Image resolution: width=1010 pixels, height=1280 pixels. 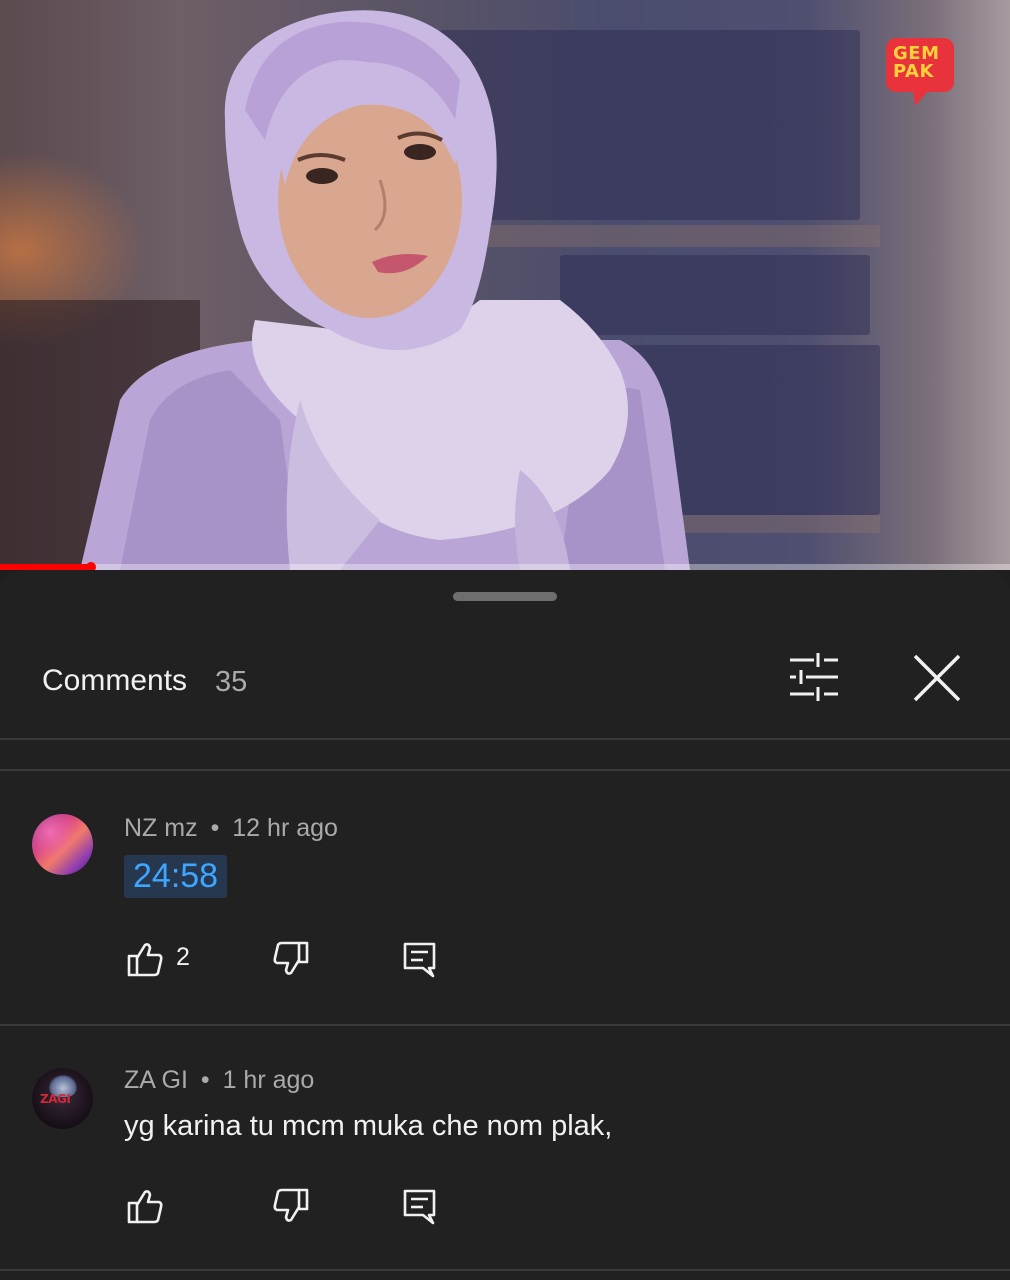 I want to click on comment-author: ZA GI, so click(x=156, y=1080).